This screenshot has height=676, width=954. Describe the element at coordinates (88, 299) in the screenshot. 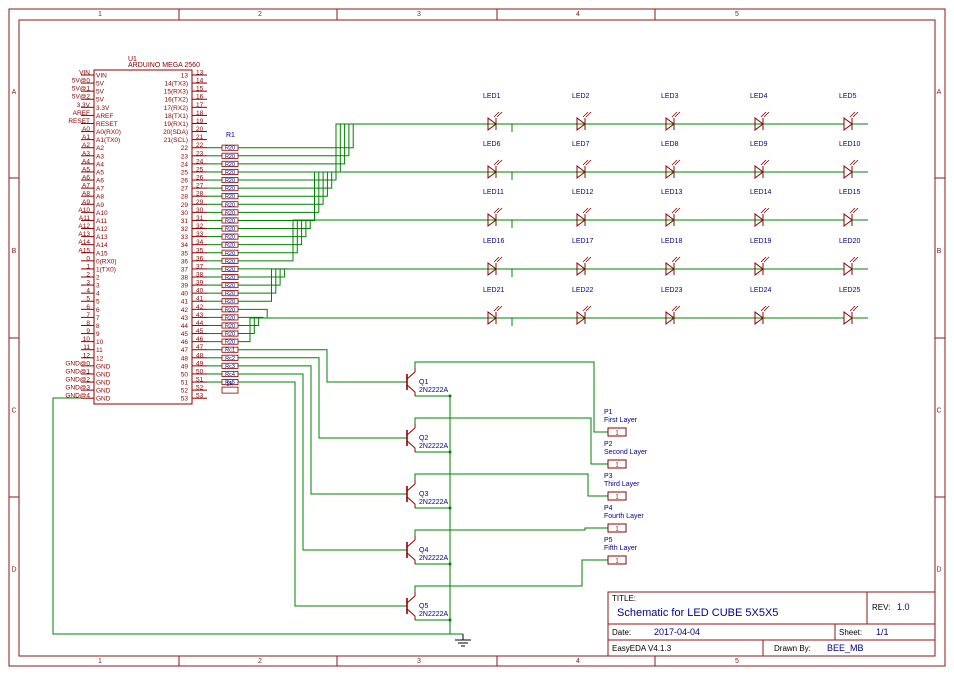

I see `arduino-pin-number: 5` at that location.